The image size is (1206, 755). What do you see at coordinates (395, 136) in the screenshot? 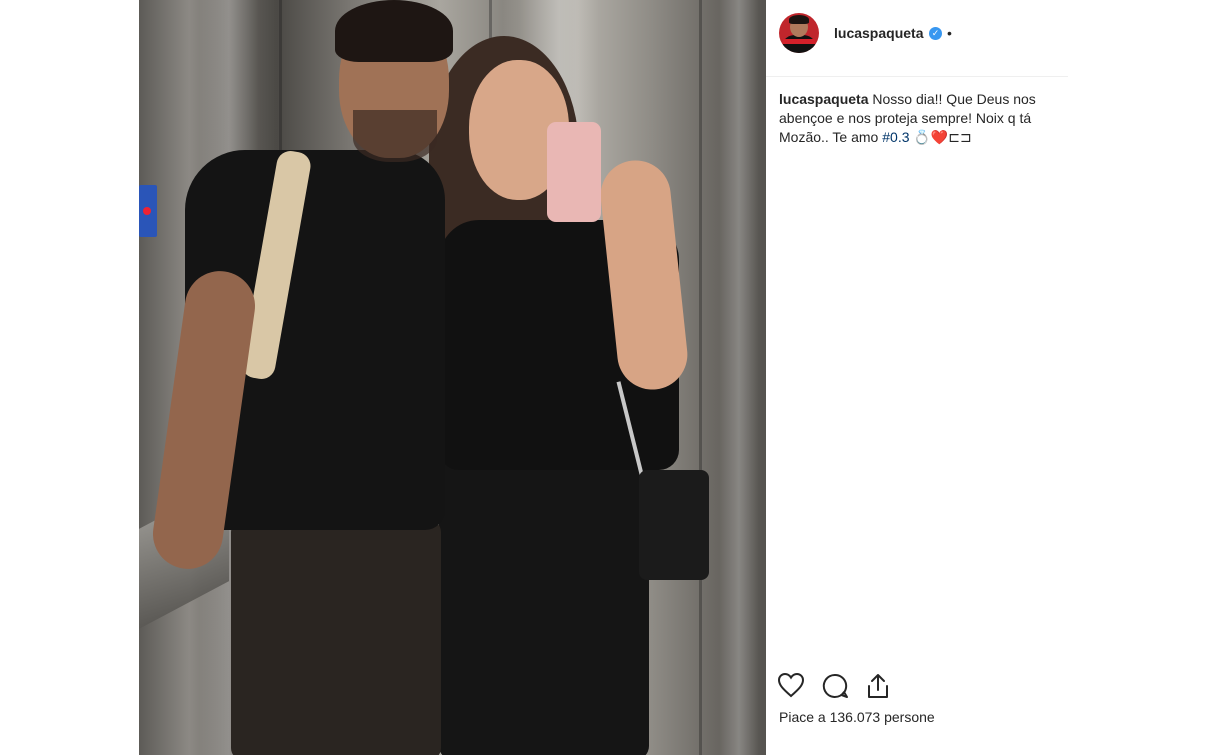
I see `man-beard` at bounding box center [395, 136].